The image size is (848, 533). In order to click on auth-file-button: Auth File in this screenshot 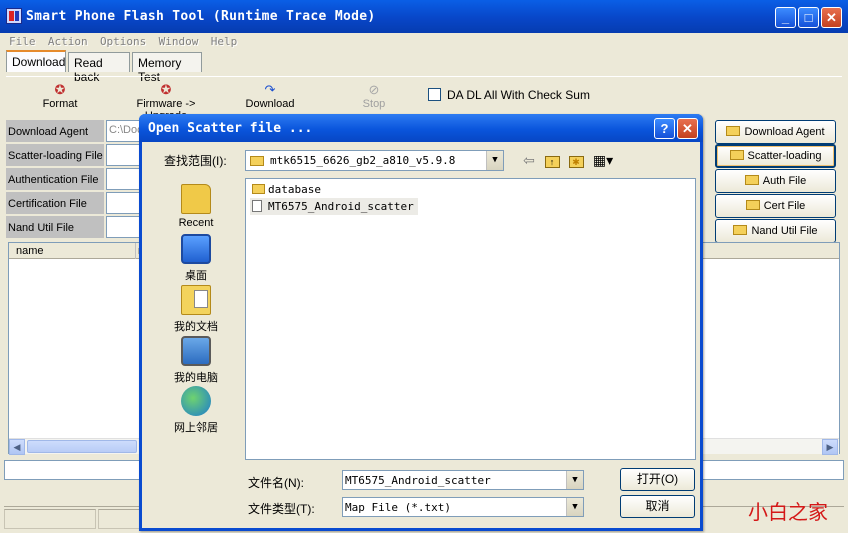, I will do `click(775, 181)`.